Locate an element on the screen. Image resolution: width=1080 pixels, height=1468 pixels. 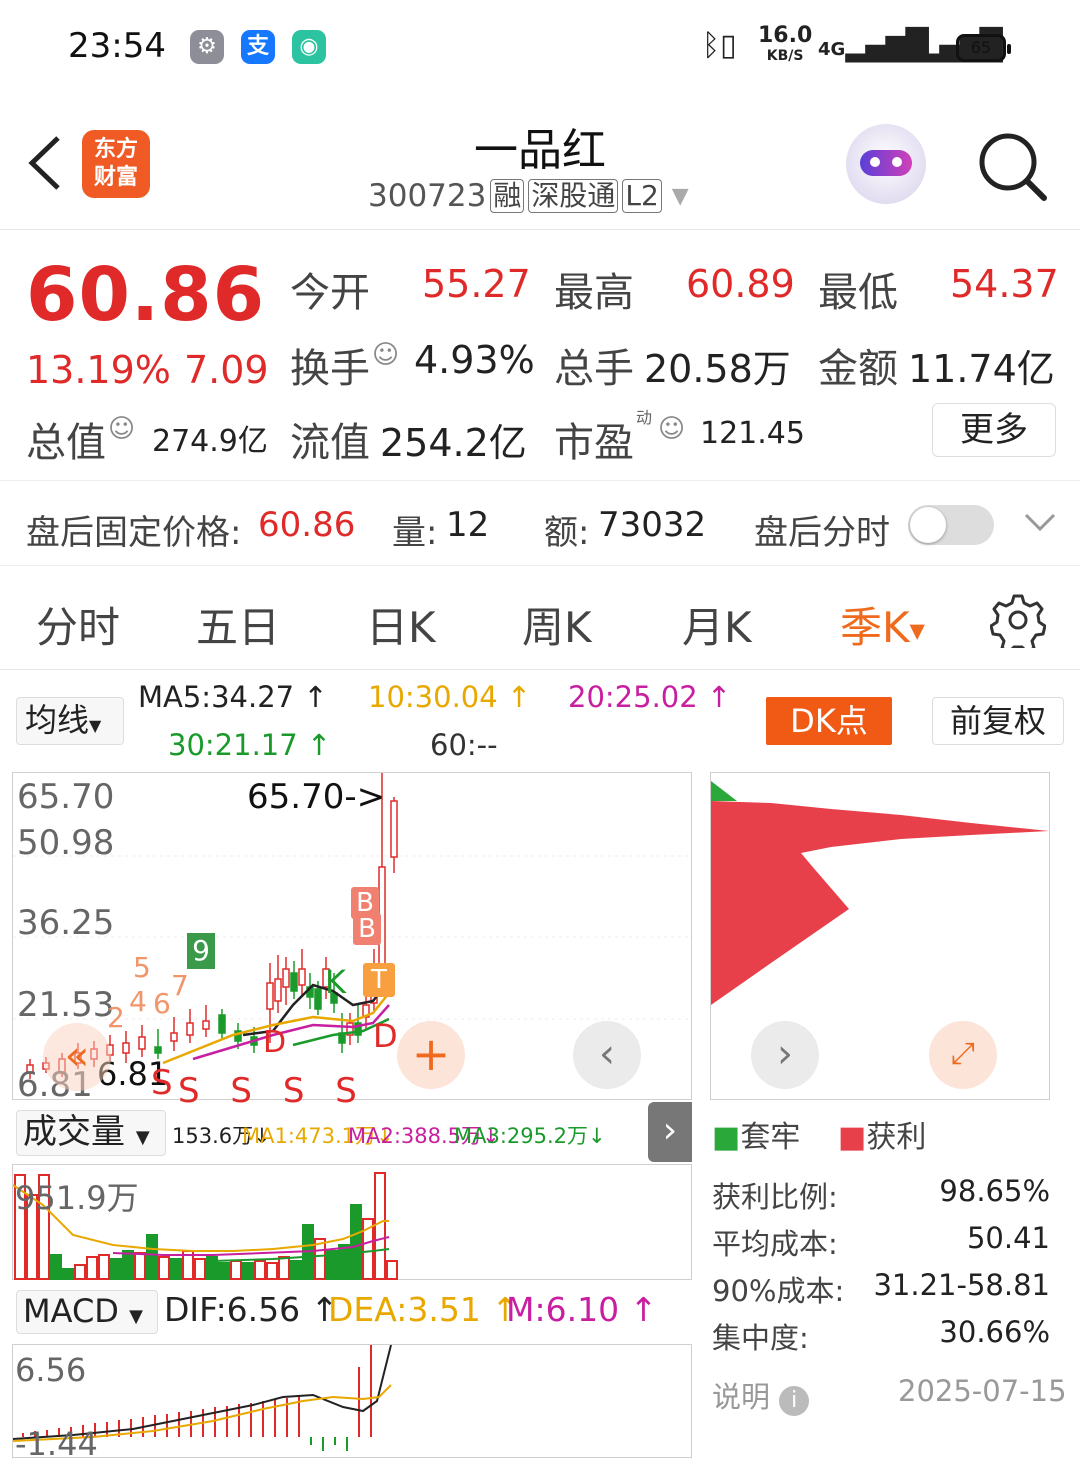
concentration-row: 集中度: 30.66% is located at coordinates (881, 1335).